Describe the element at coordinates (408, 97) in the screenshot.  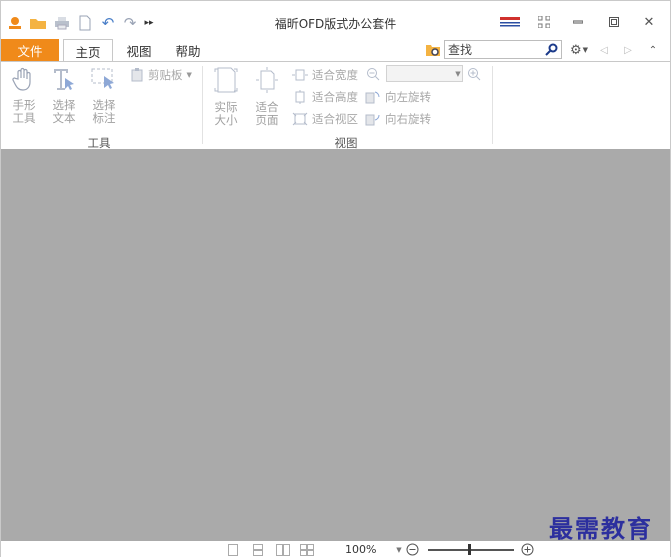
I see `rotate-left-label: 向左旋转` at that location.